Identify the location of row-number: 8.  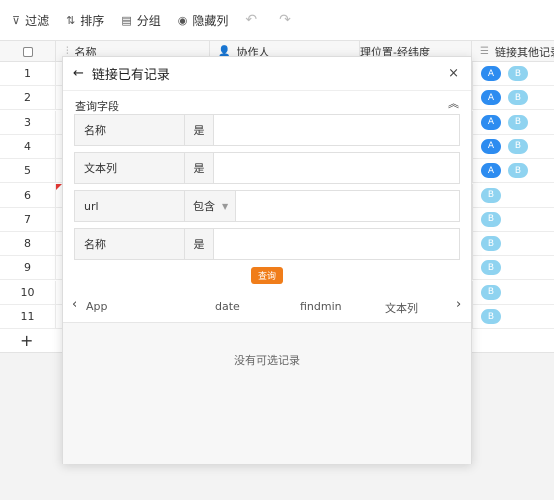
(28, 244).